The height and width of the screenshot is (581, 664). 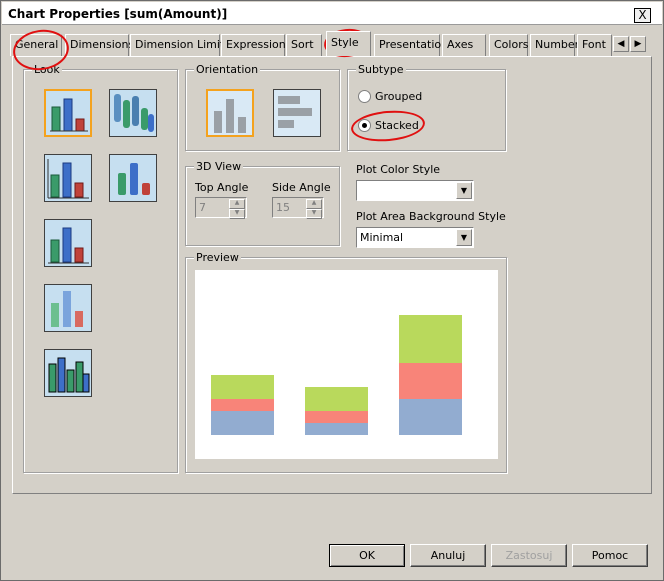 I want to click on plot-area-background-label: Plot Area Background Style, so click(x=431, y=216).